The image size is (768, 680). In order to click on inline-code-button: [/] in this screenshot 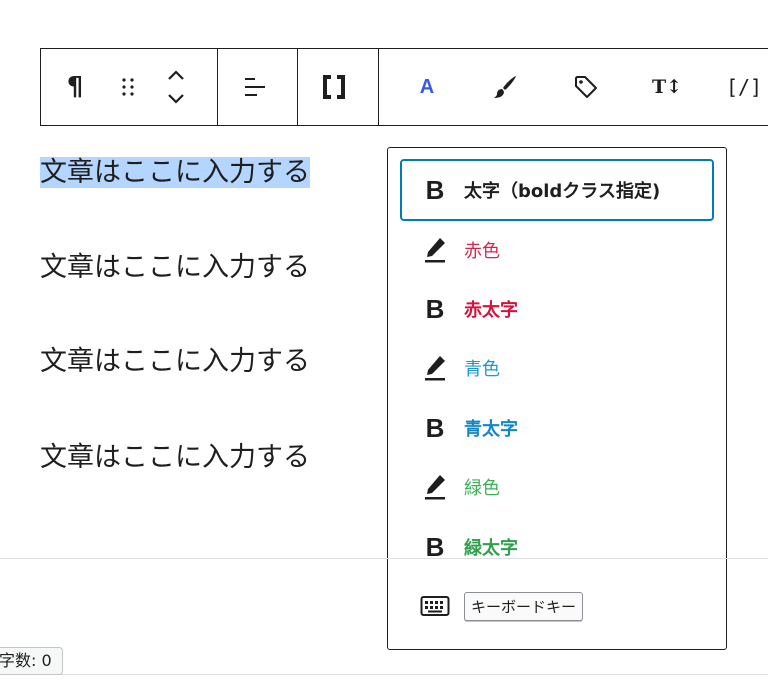, I will do `click(743, 87)`.